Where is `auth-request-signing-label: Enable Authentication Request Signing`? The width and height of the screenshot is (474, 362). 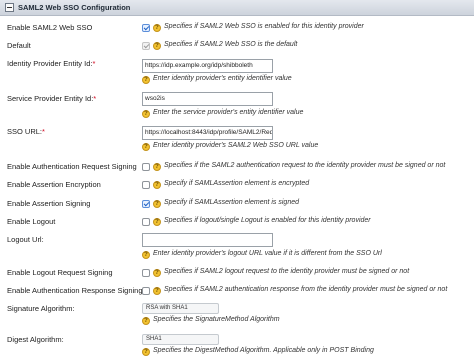
auth-request-signing-label: Enable Authentication Request Signing is located at coordinates (72, 166).